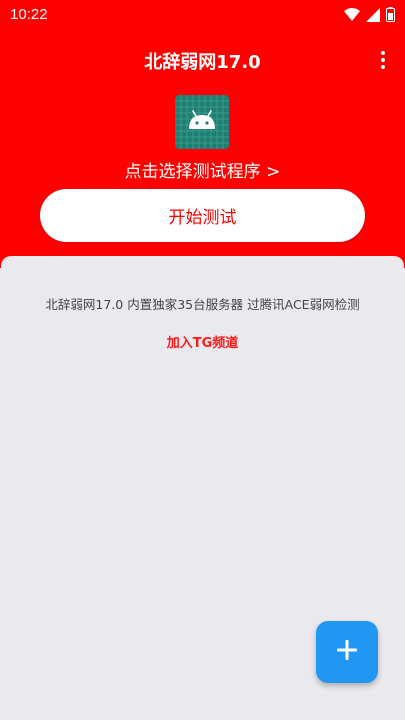 Image resolution: width=405 pixels, height=720 pixels. What do you see at coordinates (352, 14) in the screenshot?
I see `wifi-icon` at bounding box center [352, 14].